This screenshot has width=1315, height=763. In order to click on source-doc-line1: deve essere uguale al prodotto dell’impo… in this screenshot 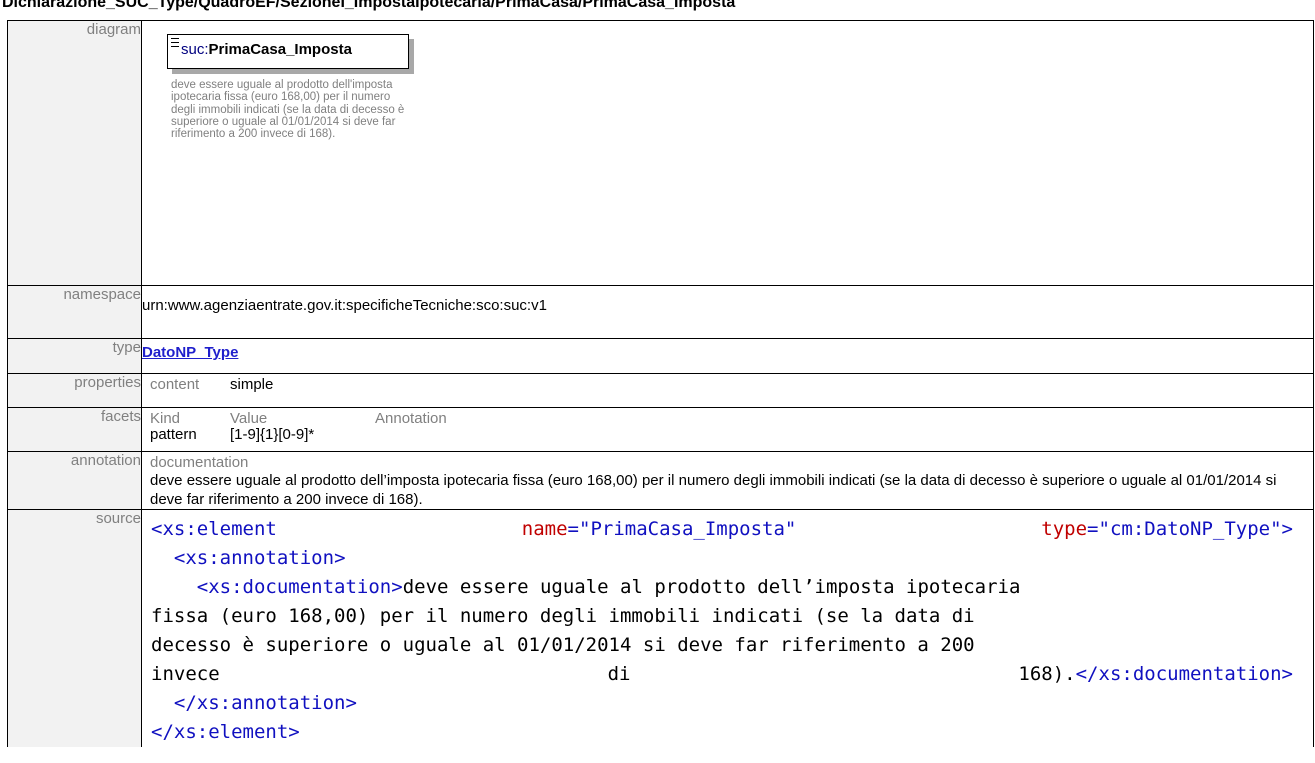, I will do `click(711, 587)`.